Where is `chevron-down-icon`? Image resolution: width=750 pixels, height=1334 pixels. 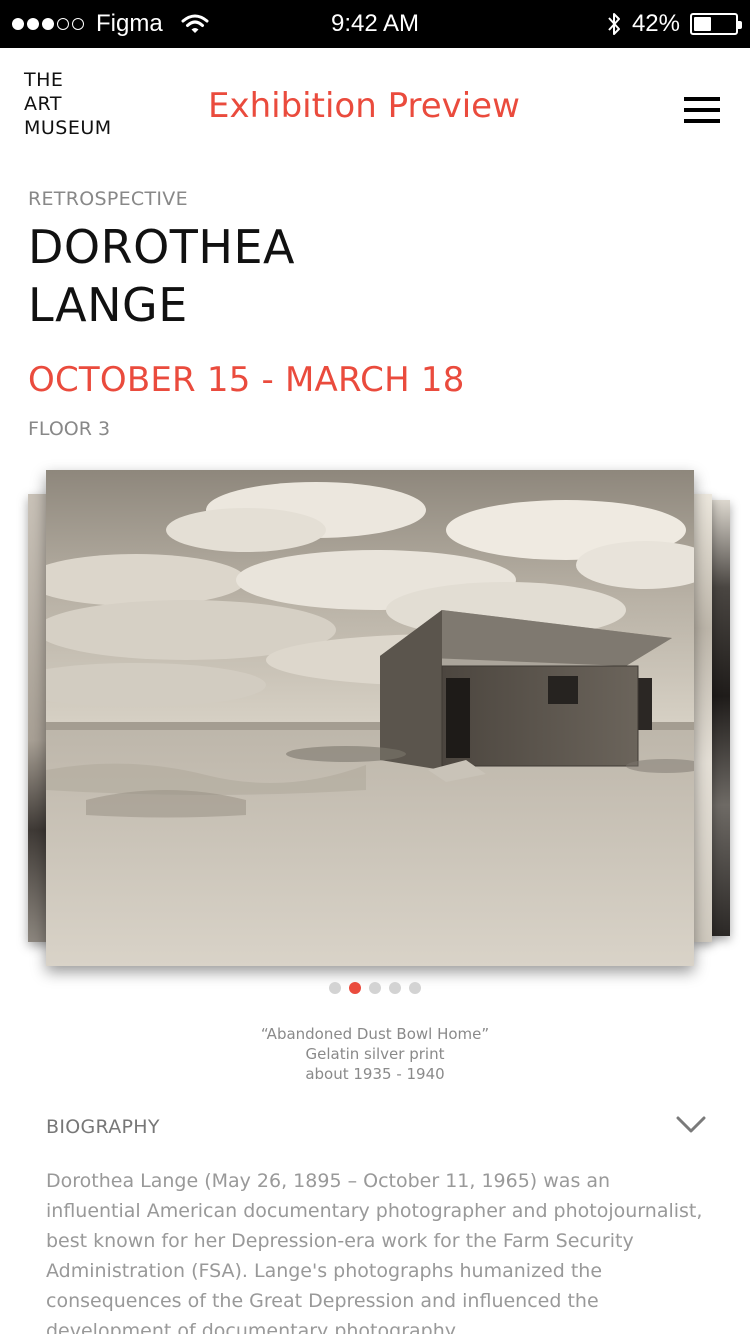
chevron-down-icon is located at coordinates (691, 1125).